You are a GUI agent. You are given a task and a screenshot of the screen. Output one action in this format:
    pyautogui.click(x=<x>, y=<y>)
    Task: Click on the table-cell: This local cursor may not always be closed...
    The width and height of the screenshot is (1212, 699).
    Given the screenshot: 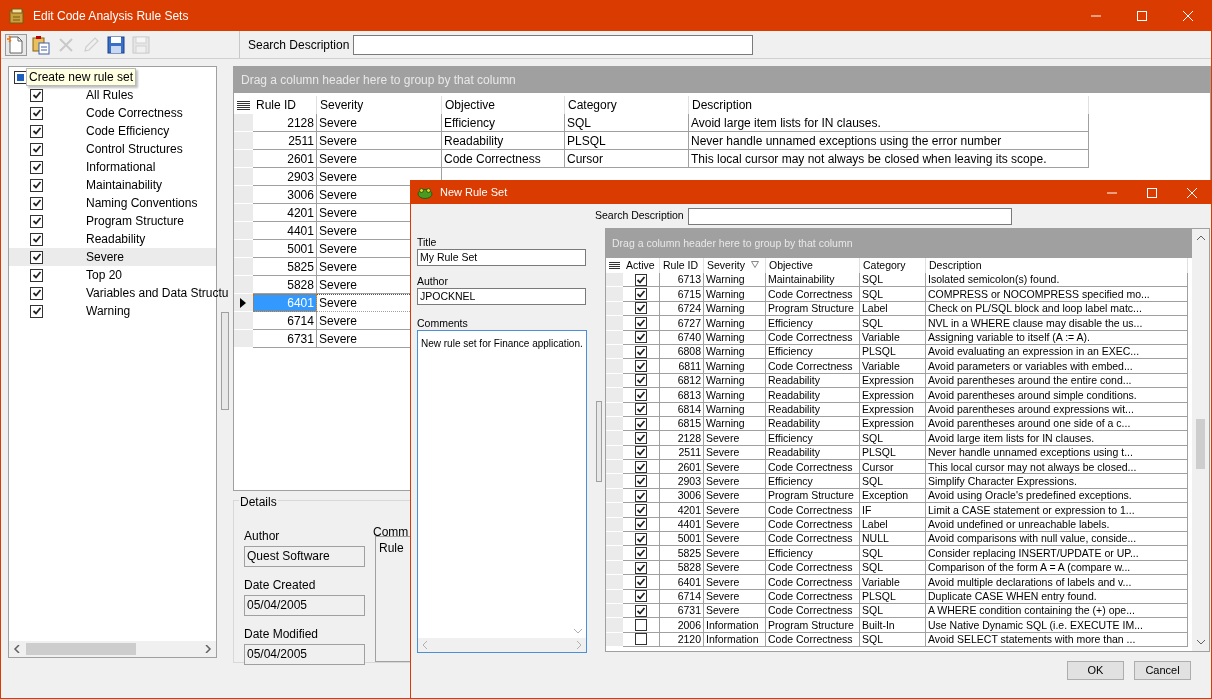 What is the action you would take?
    pyautogui.click(x=1057, y=467)
    